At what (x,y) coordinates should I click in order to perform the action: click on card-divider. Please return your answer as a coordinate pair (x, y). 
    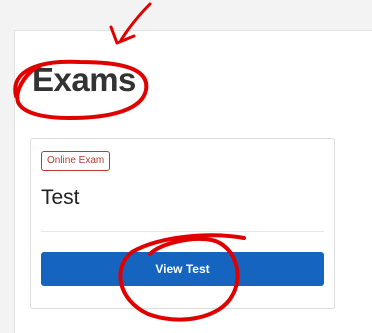
    Looking at the image, I should click on (182, 231).